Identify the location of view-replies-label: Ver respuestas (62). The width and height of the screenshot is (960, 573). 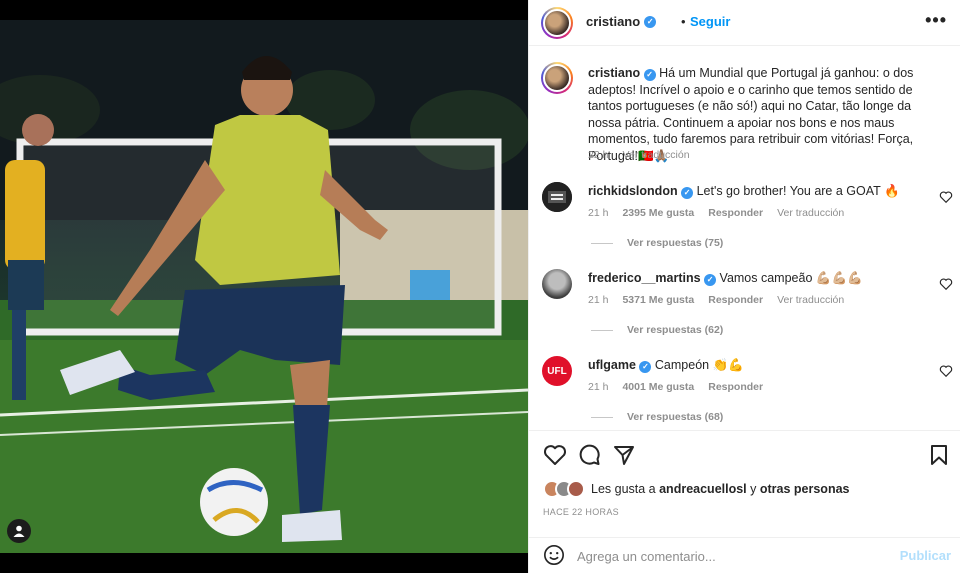
(675, 330).